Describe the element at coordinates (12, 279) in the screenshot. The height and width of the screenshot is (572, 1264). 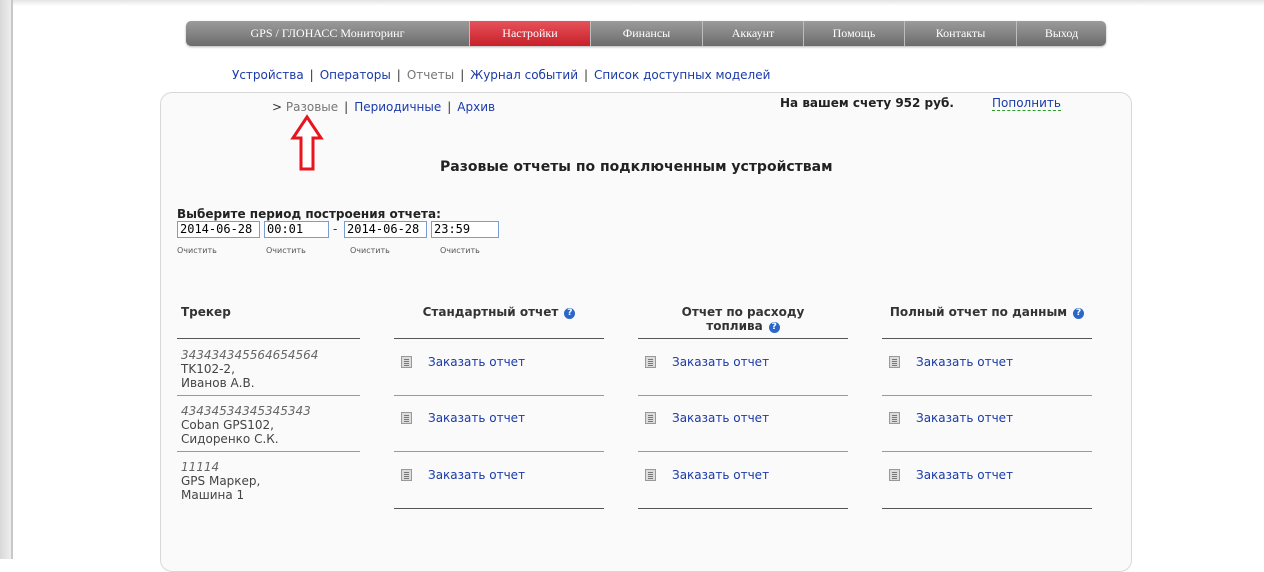
I see `window-left-border` at that location.